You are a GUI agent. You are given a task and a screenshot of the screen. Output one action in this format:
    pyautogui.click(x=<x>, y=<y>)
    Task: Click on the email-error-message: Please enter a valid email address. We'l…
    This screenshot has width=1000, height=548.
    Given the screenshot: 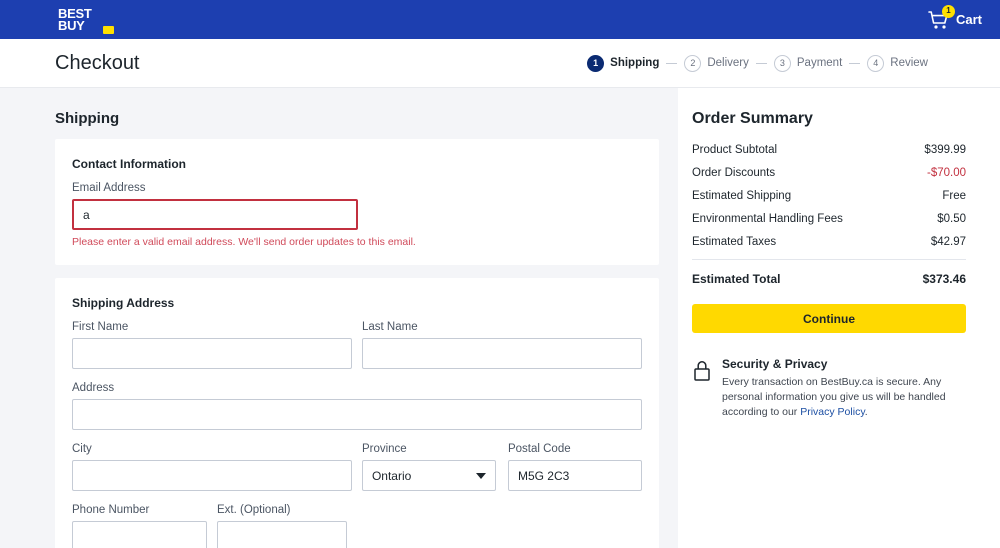 What is the action you would take?
    pyautogui.click(x=244, y=242)
    